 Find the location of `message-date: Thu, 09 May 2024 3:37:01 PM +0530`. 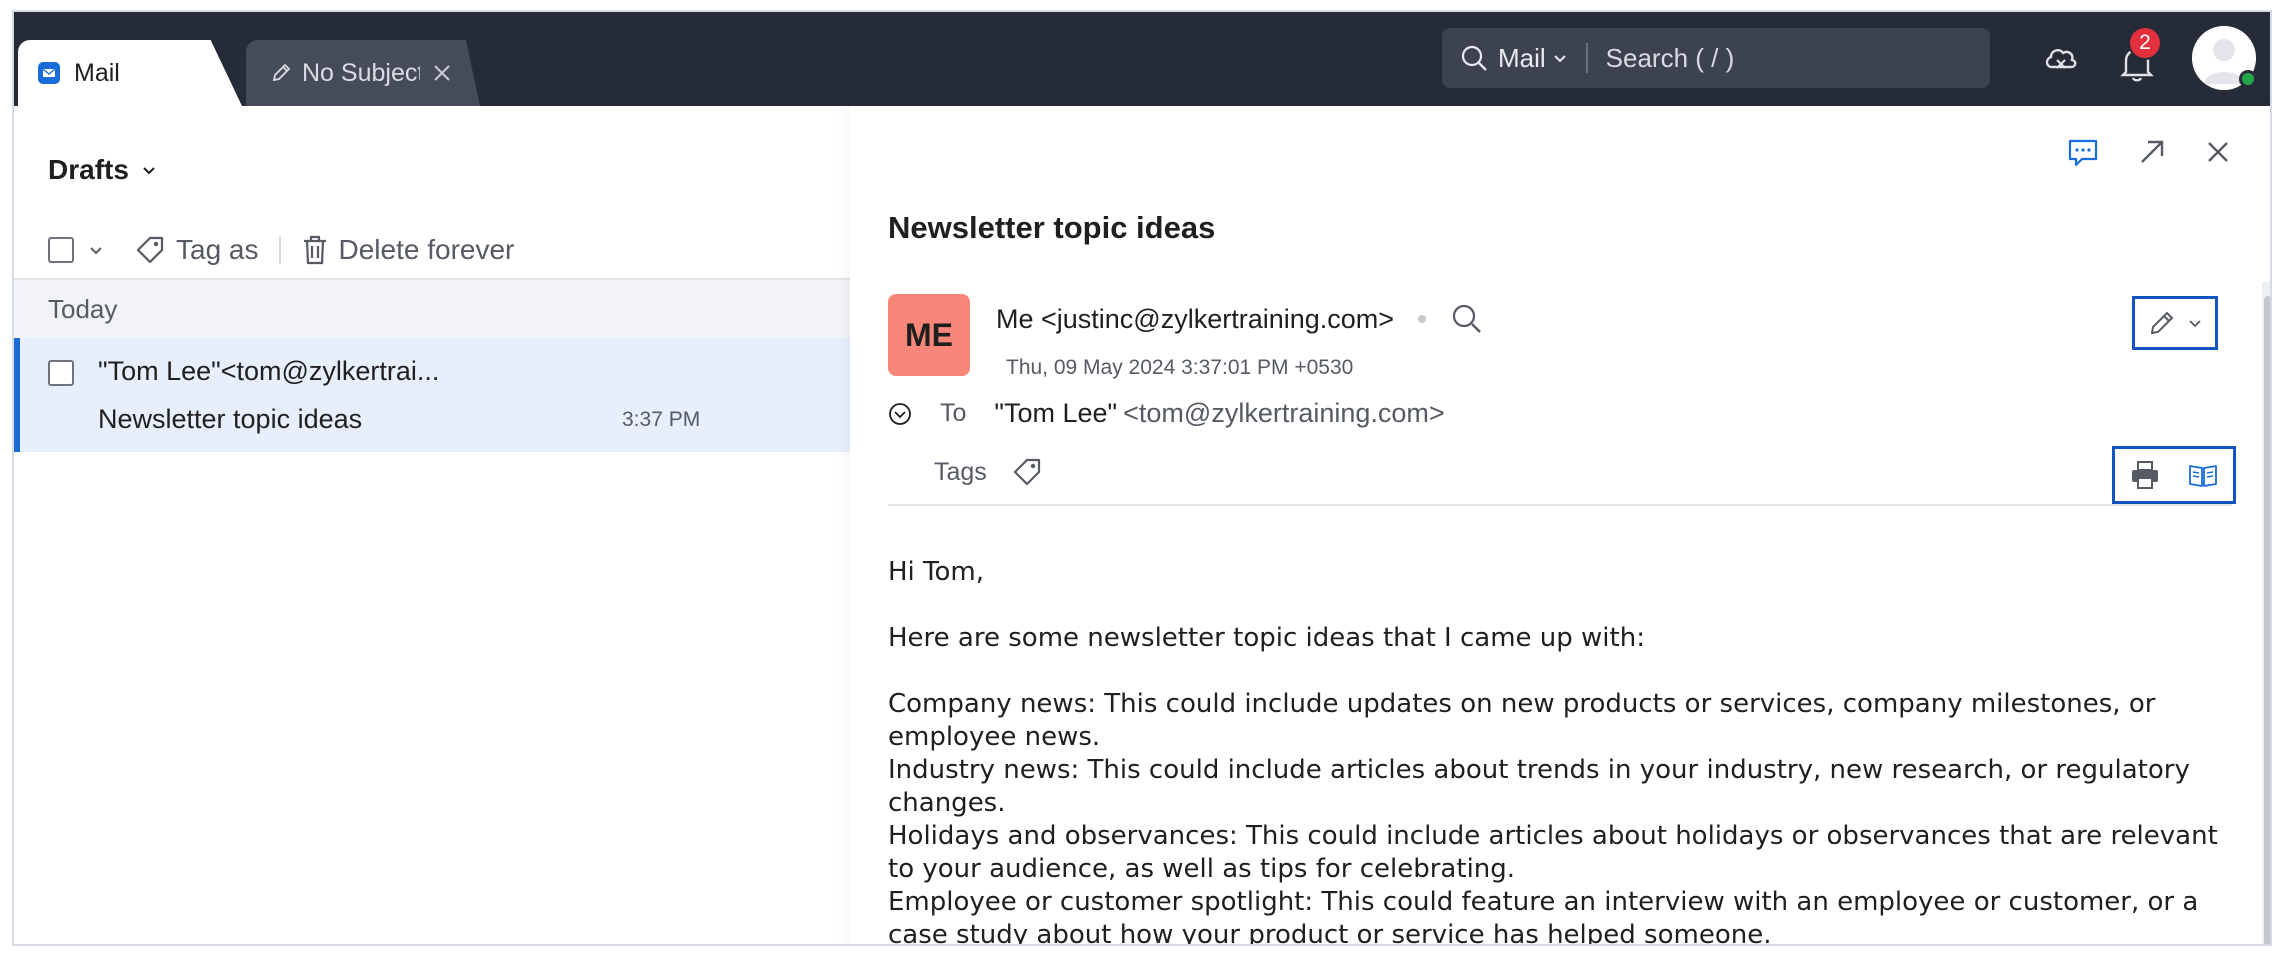

message-date: Thu, 09 May 2024 3:37:01 PM +0530 is located at coordinates (1180, 367).